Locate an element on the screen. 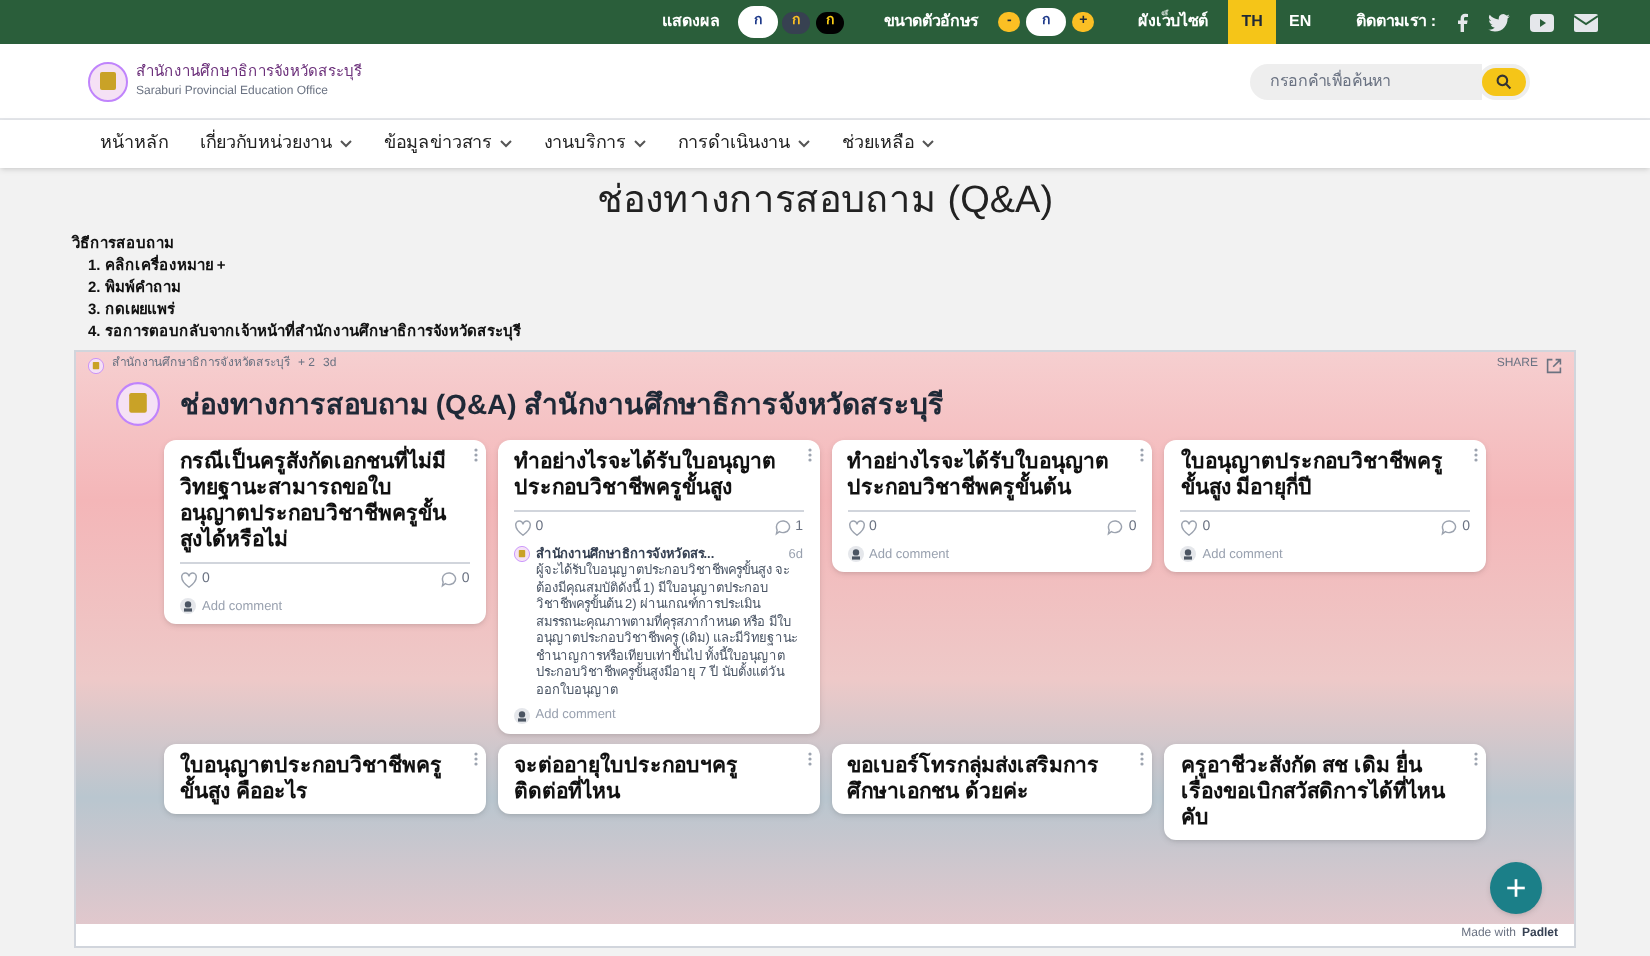  nav-item: เกี่ยวกับหน่วยงาน is located at coordinates (276, 144).